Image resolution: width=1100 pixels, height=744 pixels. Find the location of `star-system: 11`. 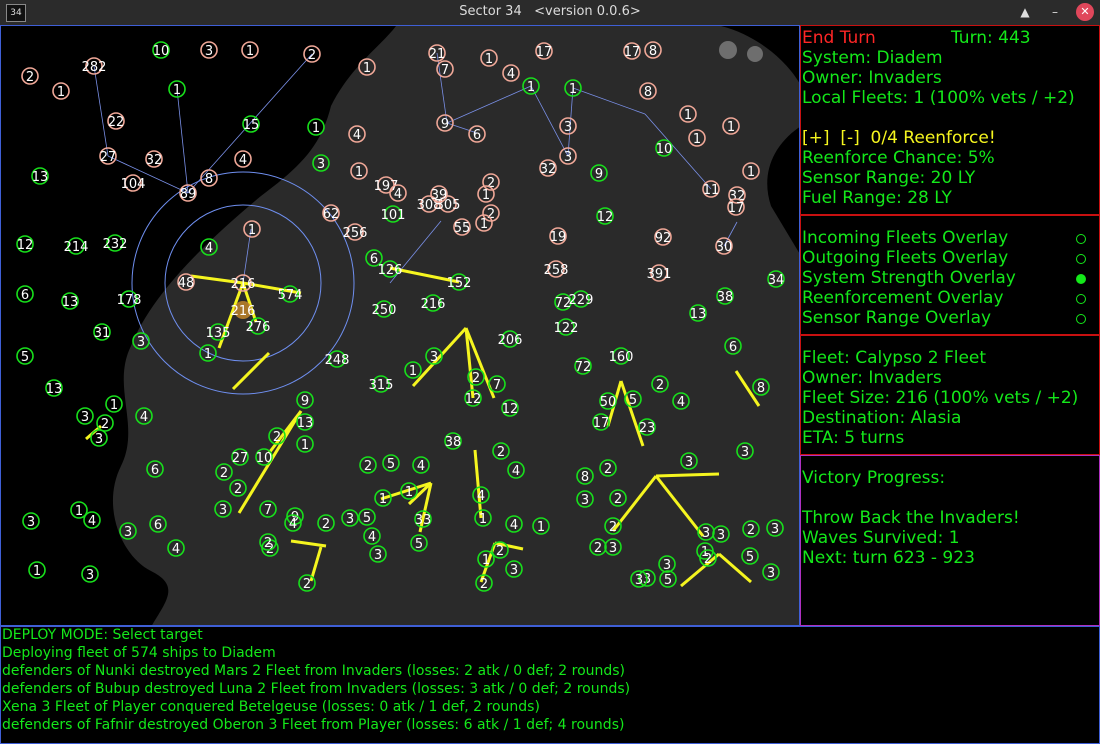

star-system: 11 is located at coordinates (711, 189).